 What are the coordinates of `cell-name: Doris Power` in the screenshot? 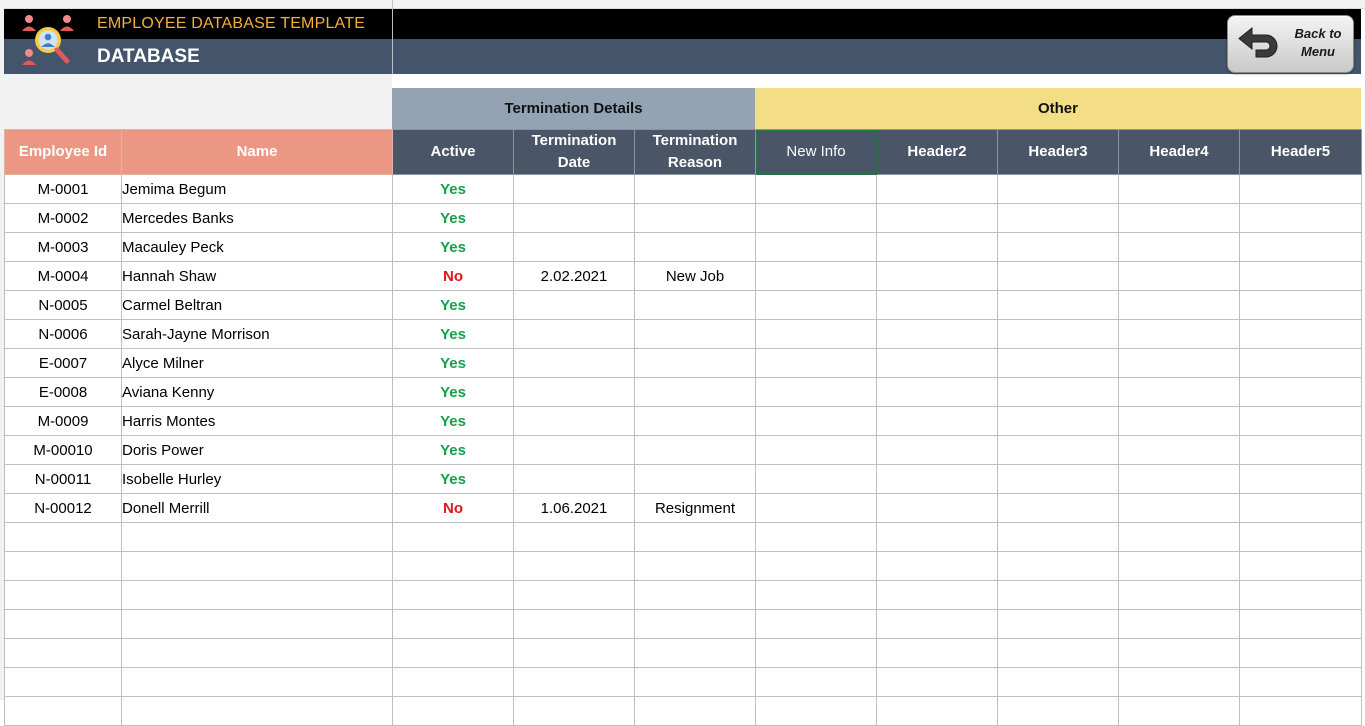 It's located at (257, 450).